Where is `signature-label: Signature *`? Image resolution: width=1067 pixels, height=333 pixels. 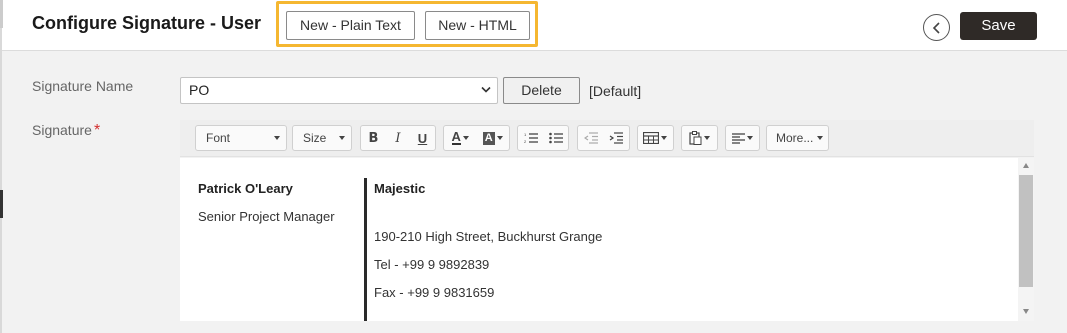
signature-label: Signature * is located at coordinates (66, 131).